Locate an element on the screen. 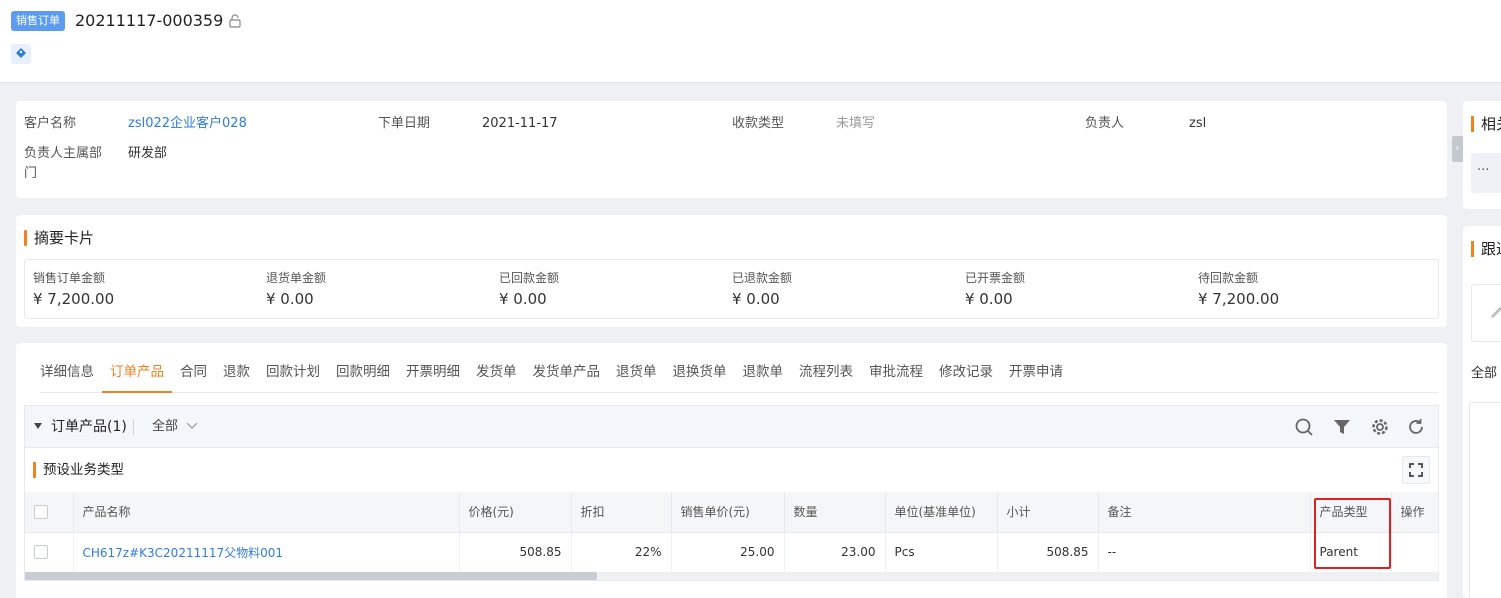 Image resolution: width=1501 pixels, height=598 pixels. tab-payment-detail: 回款明细 is located at coordinates (363, 376).